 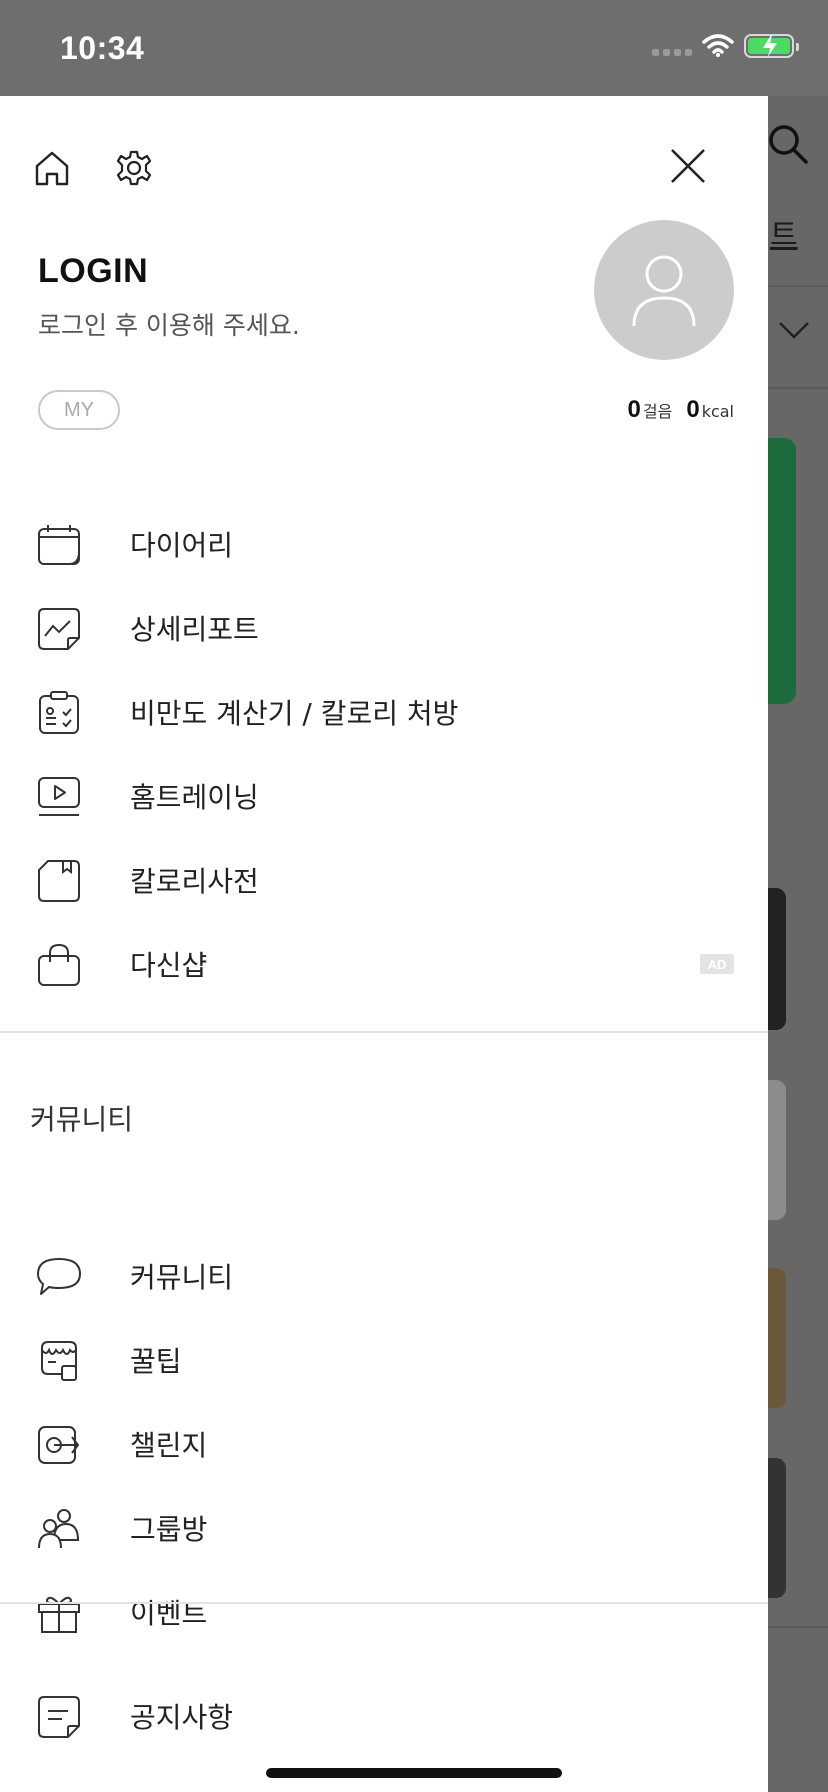 I want to click on menu-item-label: 다이어리, so click(x=182, y=545).